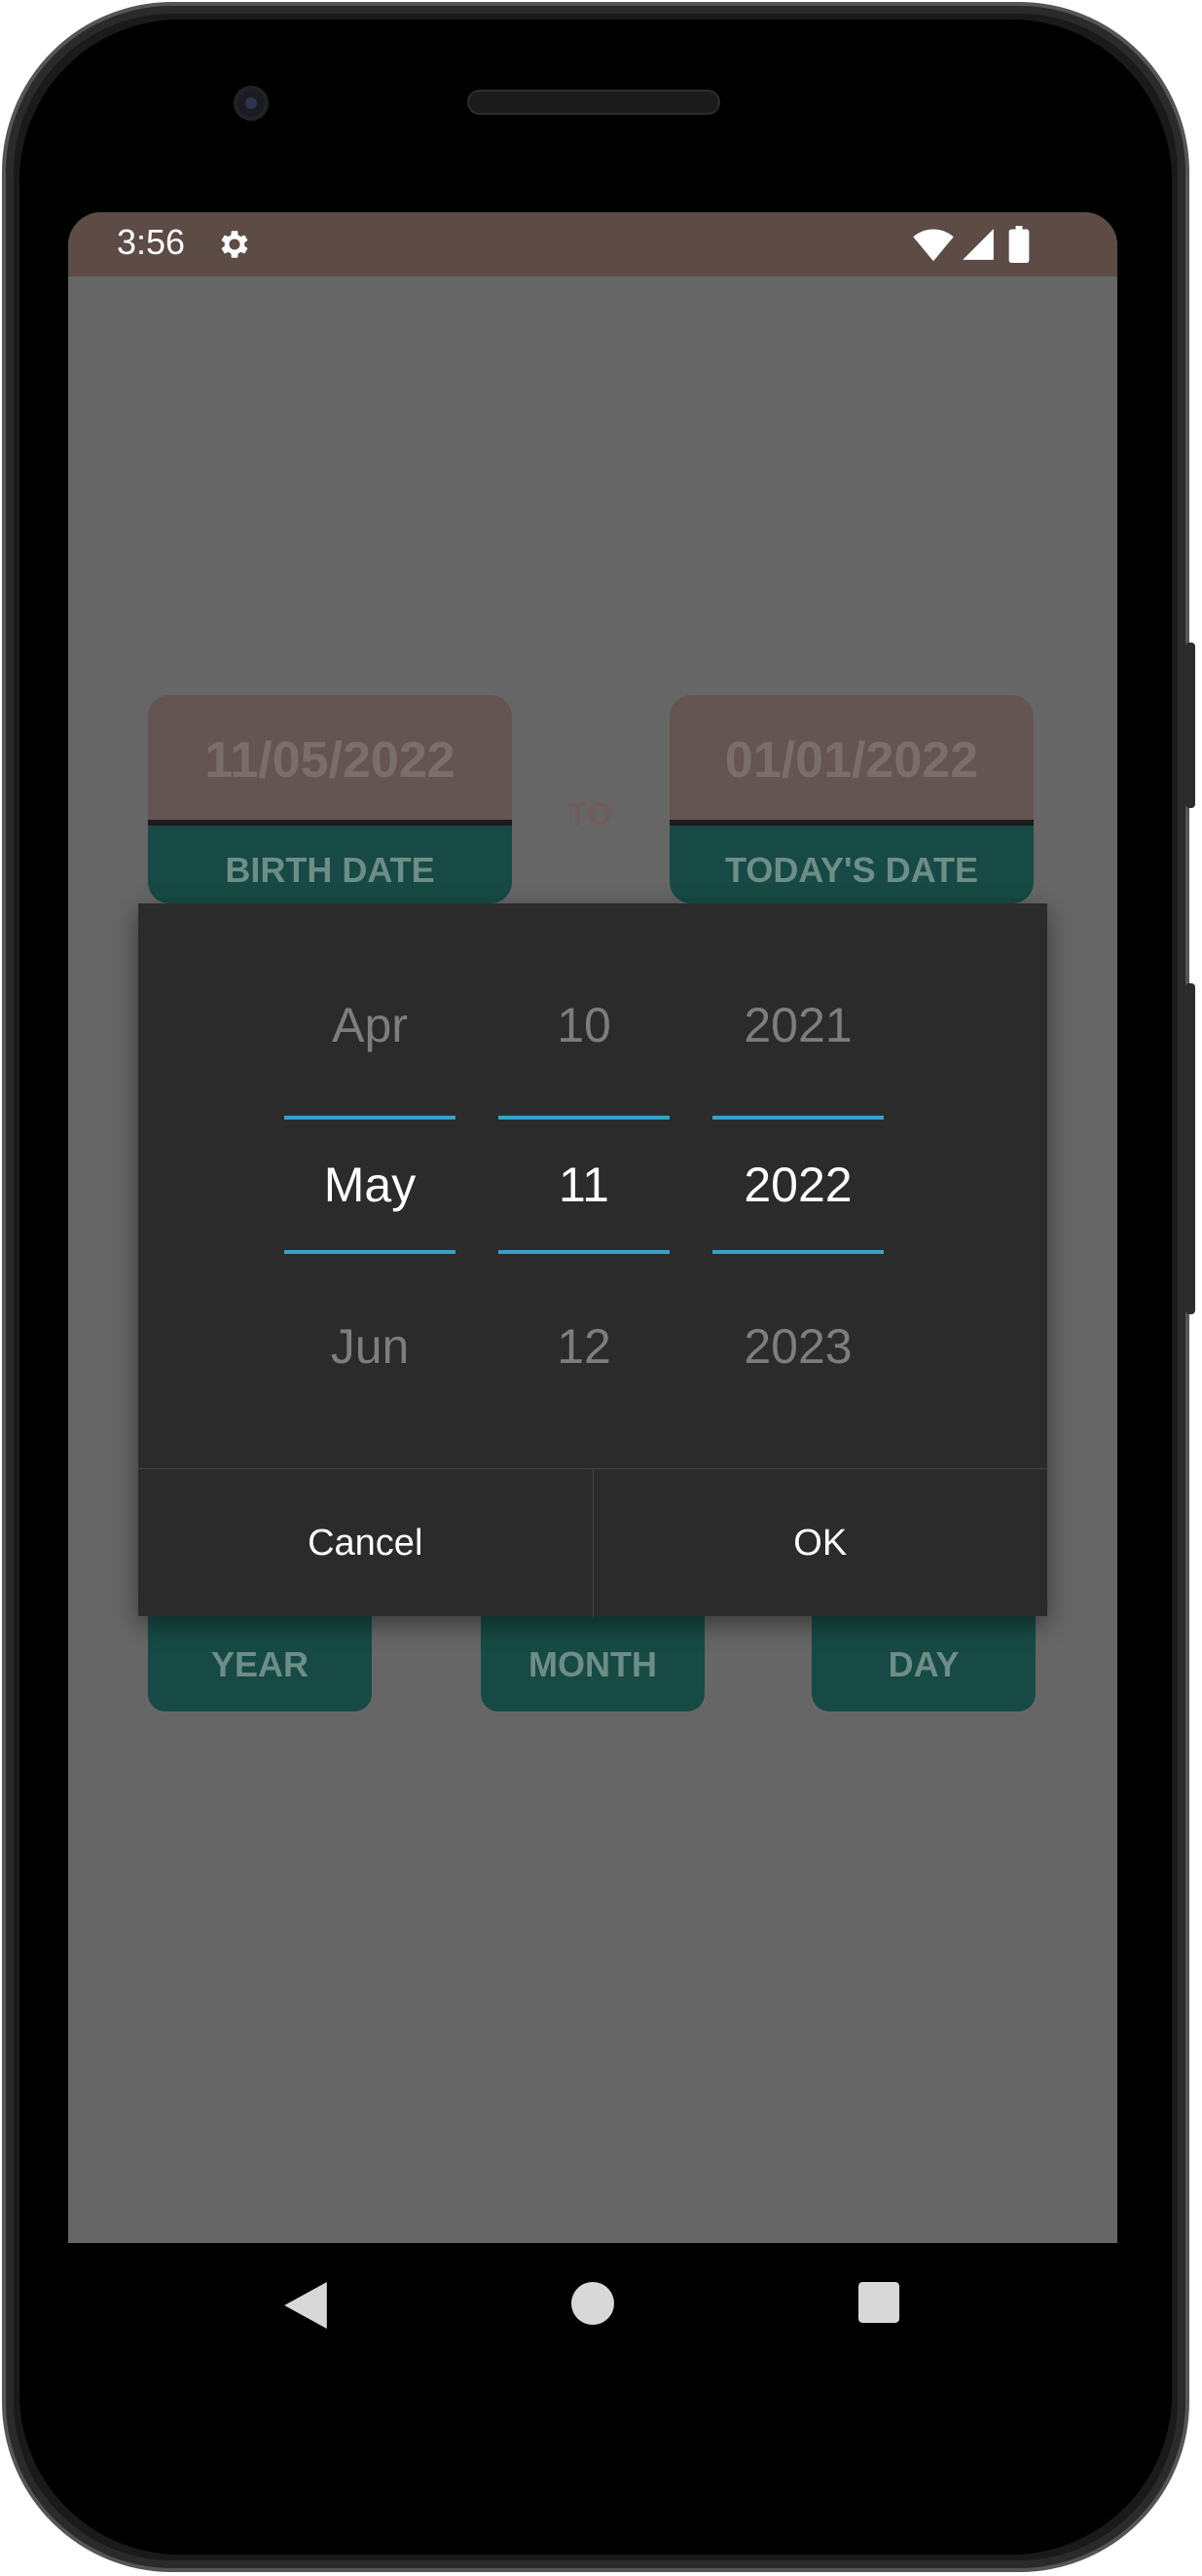  I want to click on month-divider-bottom, so click(369, 1252).